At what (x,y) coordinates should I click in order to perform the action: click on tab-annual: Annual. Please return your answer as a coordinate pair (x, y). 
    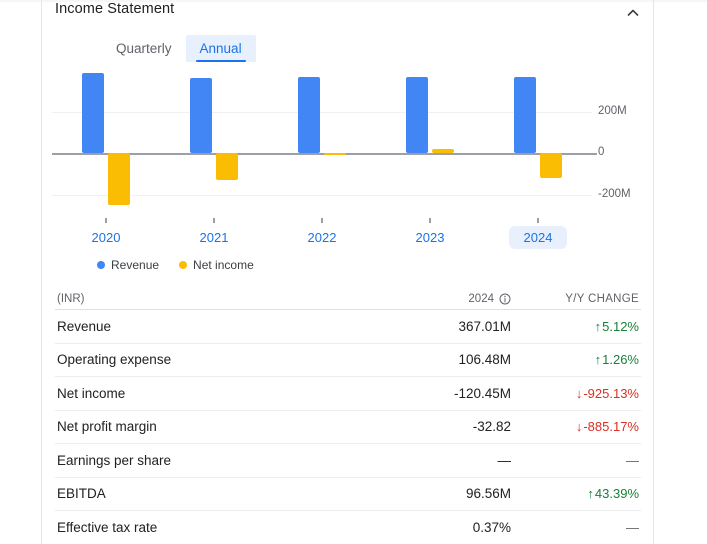
    Looking at the image, I should click on (220, 48).